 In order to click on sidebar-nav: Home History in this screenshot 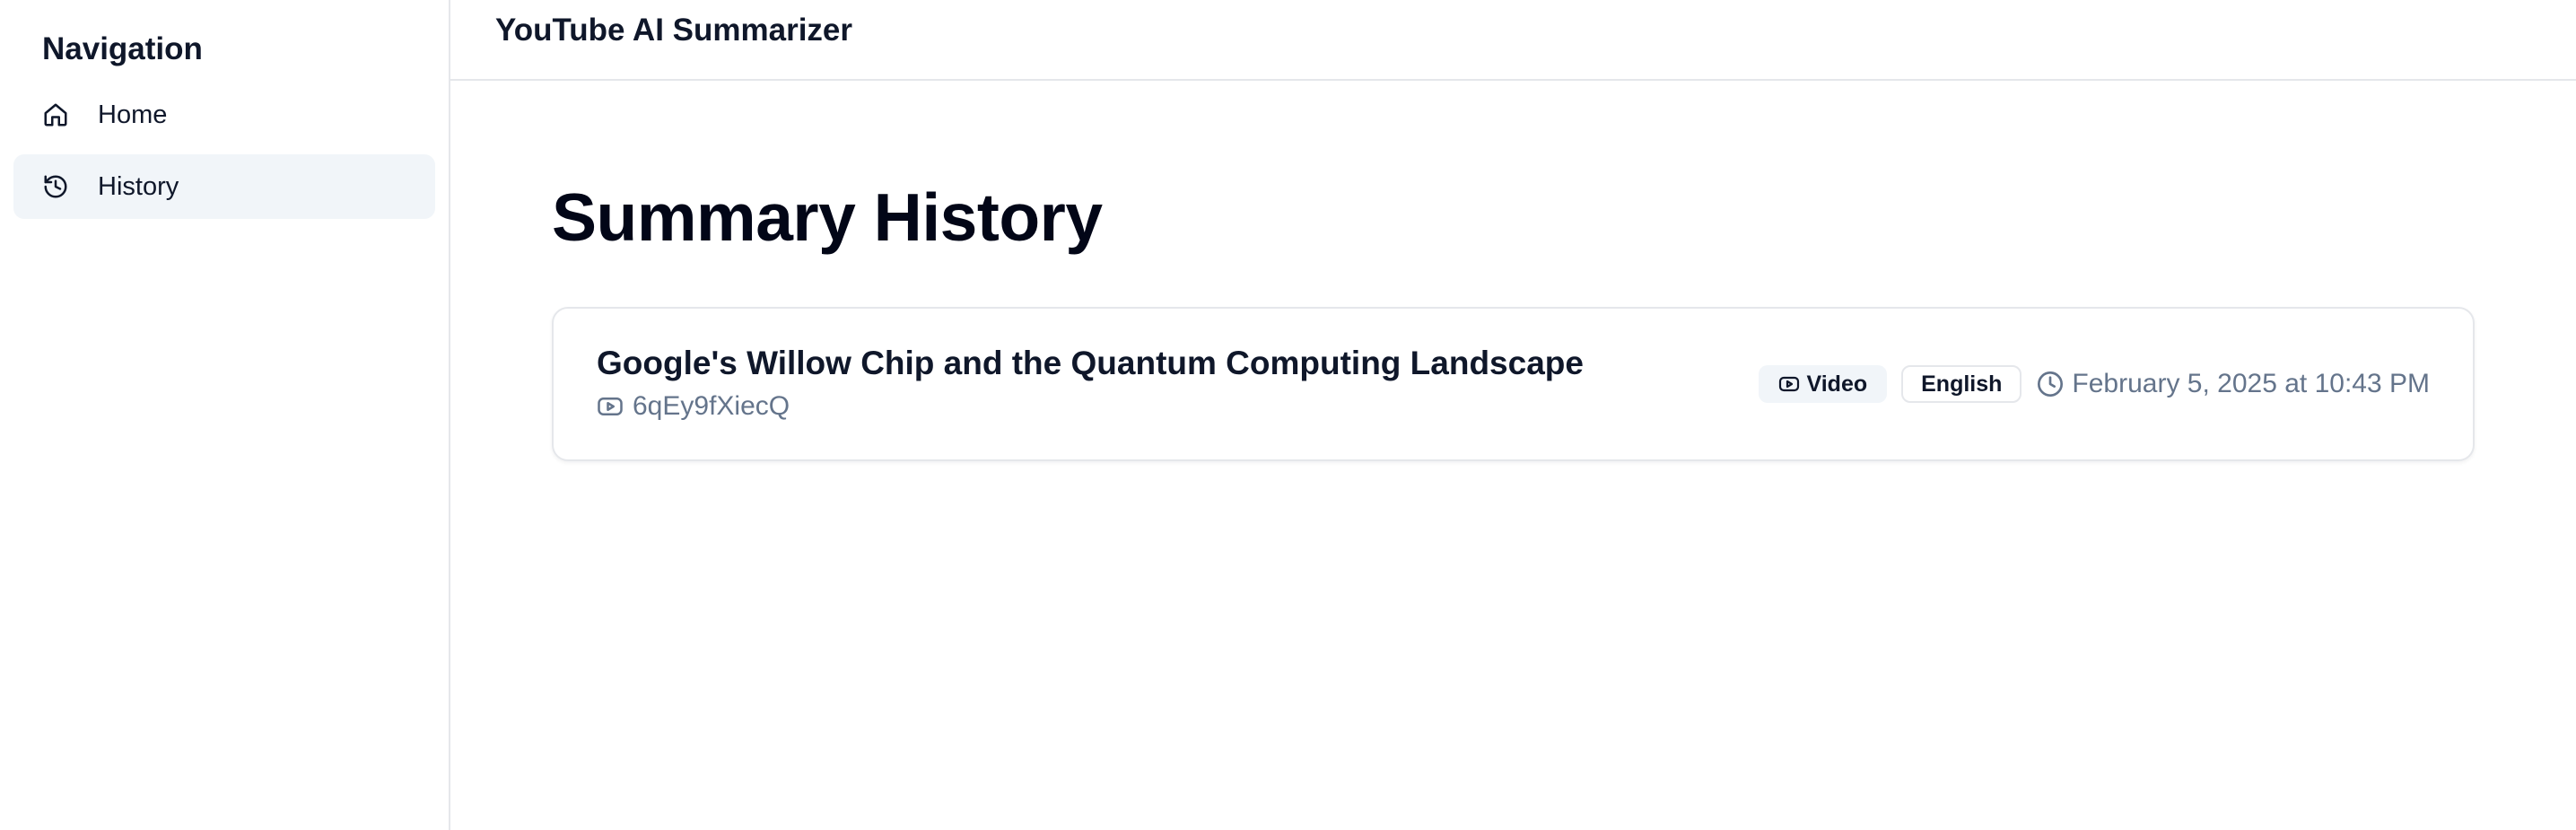, I will do `click(224, 151)`.